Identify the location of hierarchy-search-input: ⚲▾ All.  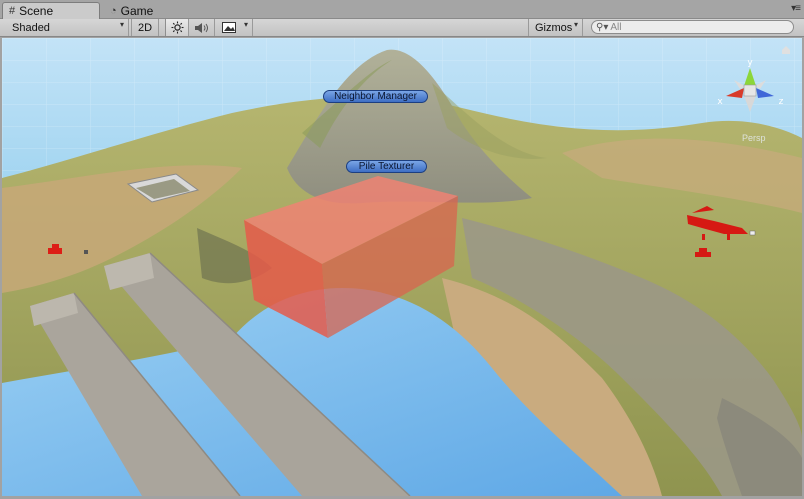
(692, 27).